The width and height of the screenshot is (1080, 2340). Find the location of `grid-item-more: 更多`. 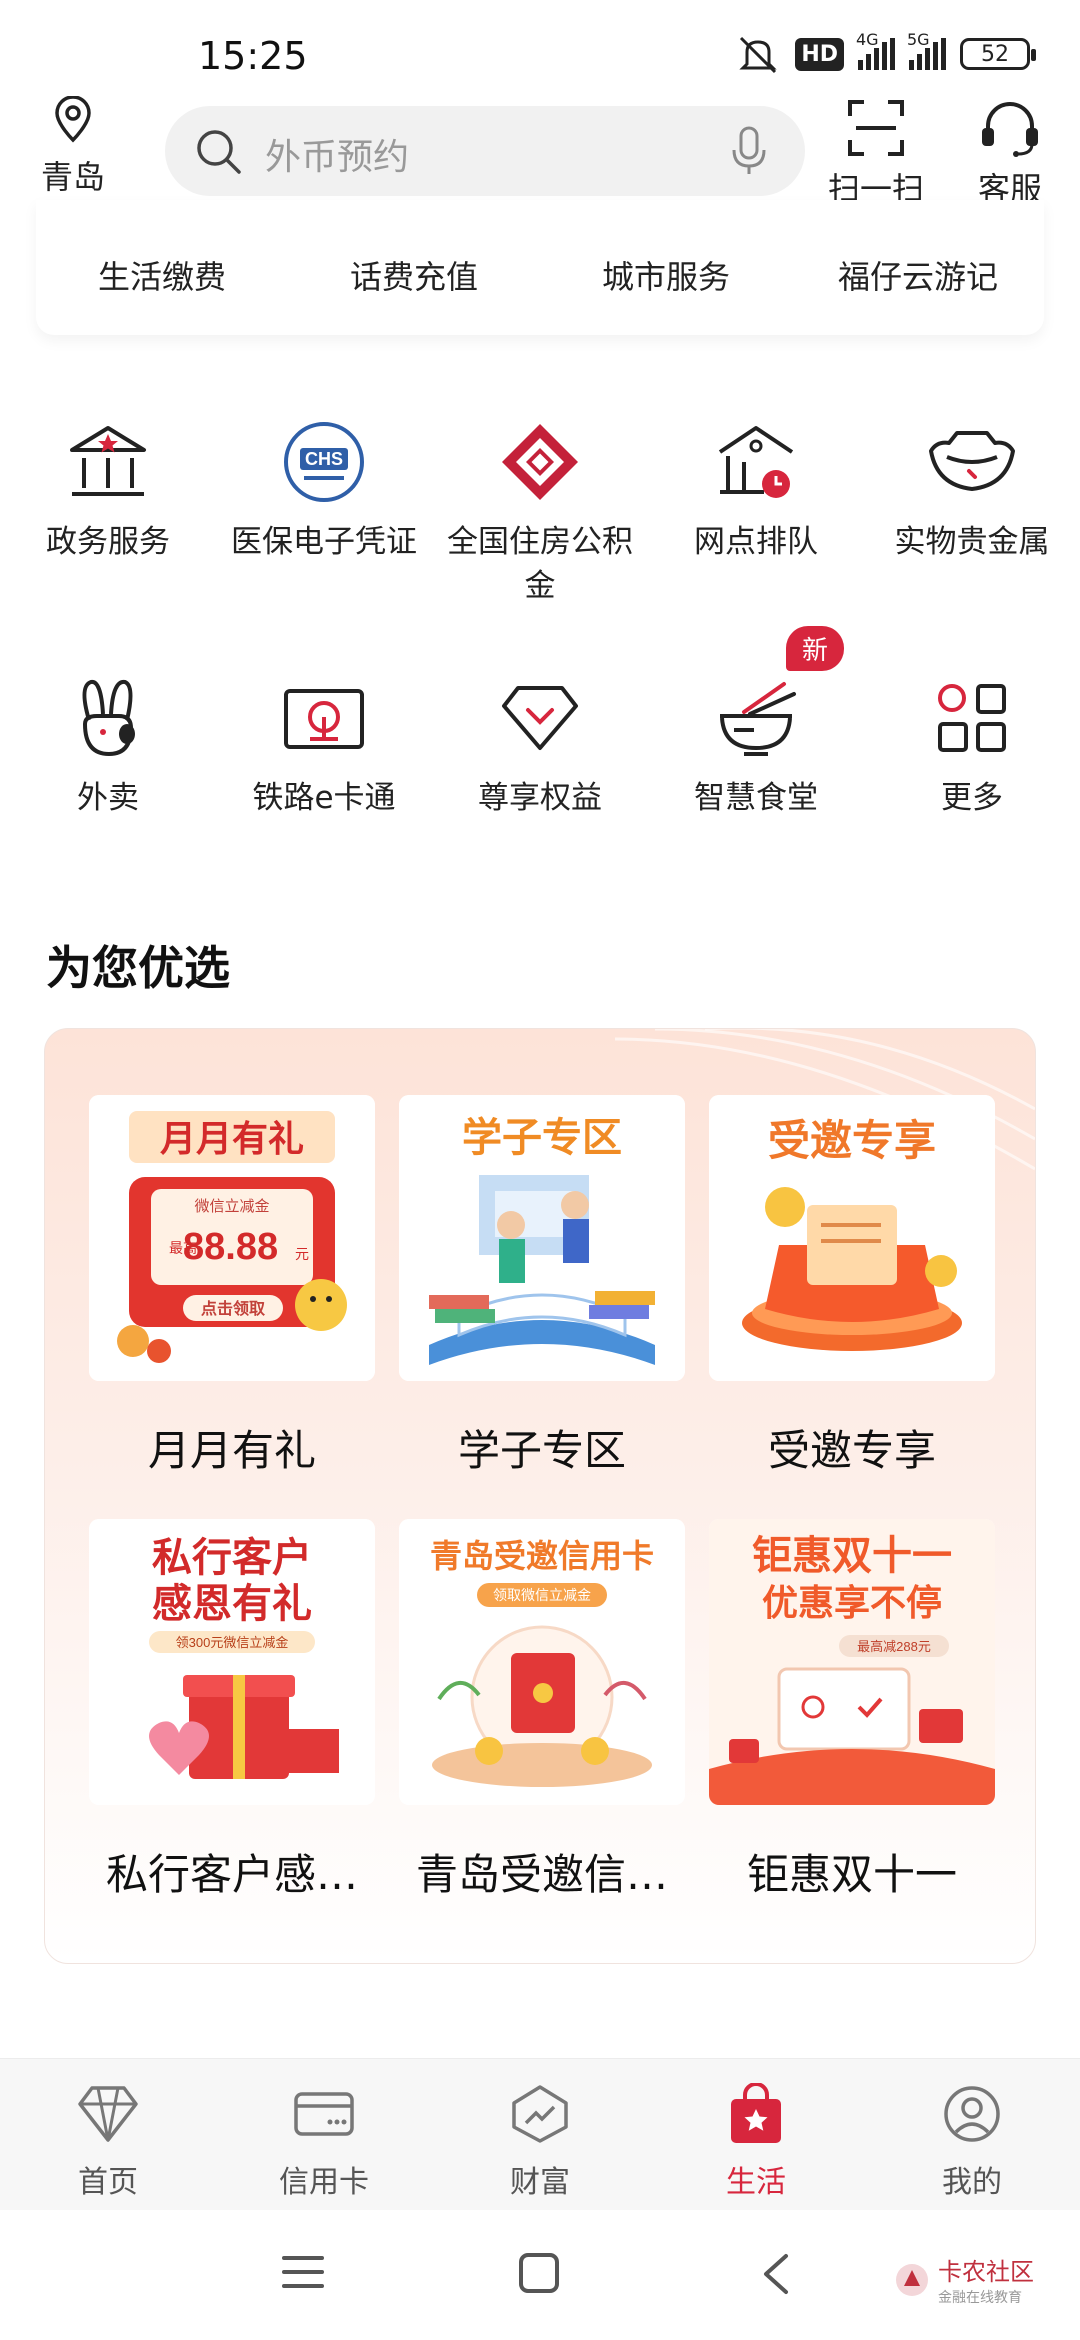

grid-item-more: 更多 is located at coordinates (972, 744).